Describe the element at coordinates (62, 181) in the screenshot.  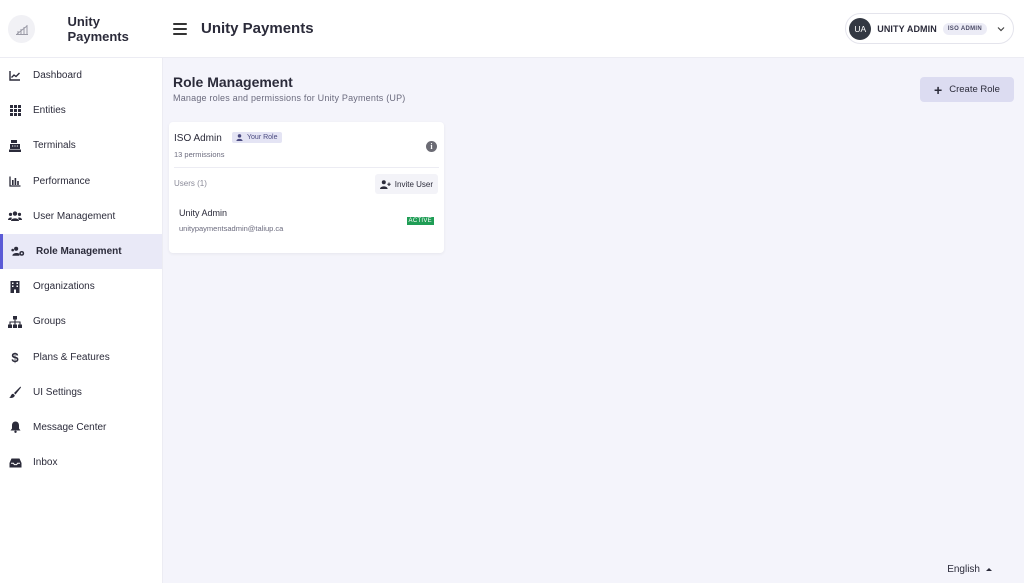
I see `sidebar-item-label: Performance` at that location.